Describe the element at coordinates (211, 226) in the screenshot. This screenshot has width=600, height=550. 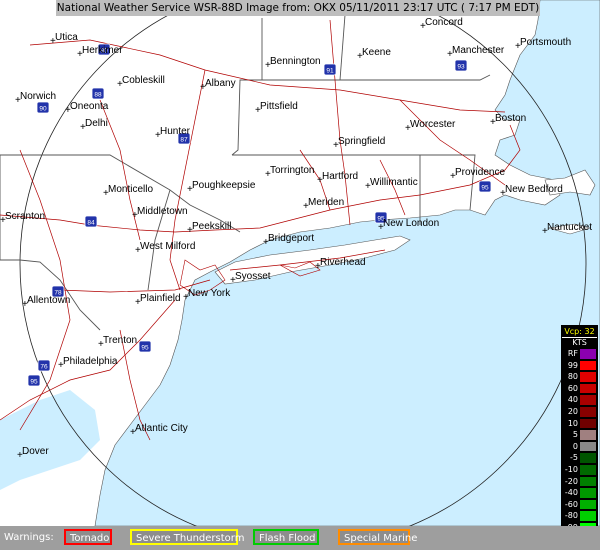
I see `city-label: Peekskill` at that location.